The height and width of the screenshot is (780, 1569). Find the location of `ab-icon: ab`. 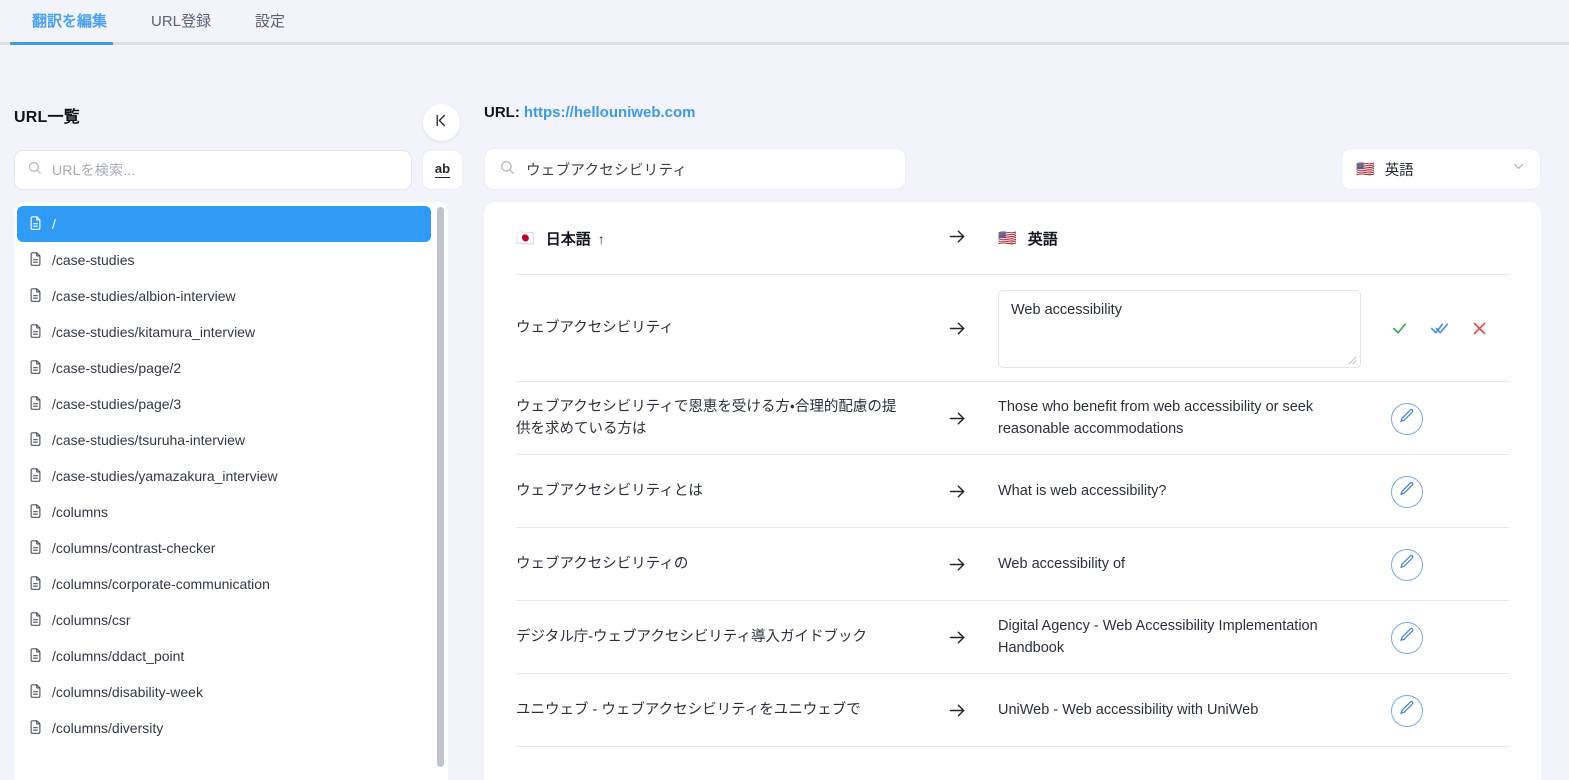

ab-icon: ab is located at coordinates (442, 170).